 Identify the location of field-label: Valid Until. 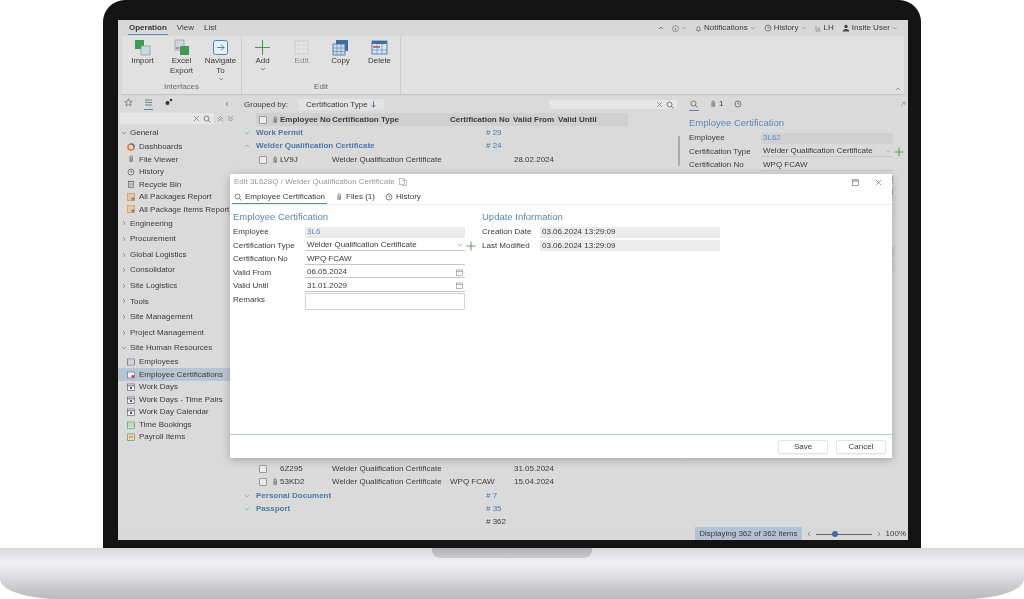
(251, 286).